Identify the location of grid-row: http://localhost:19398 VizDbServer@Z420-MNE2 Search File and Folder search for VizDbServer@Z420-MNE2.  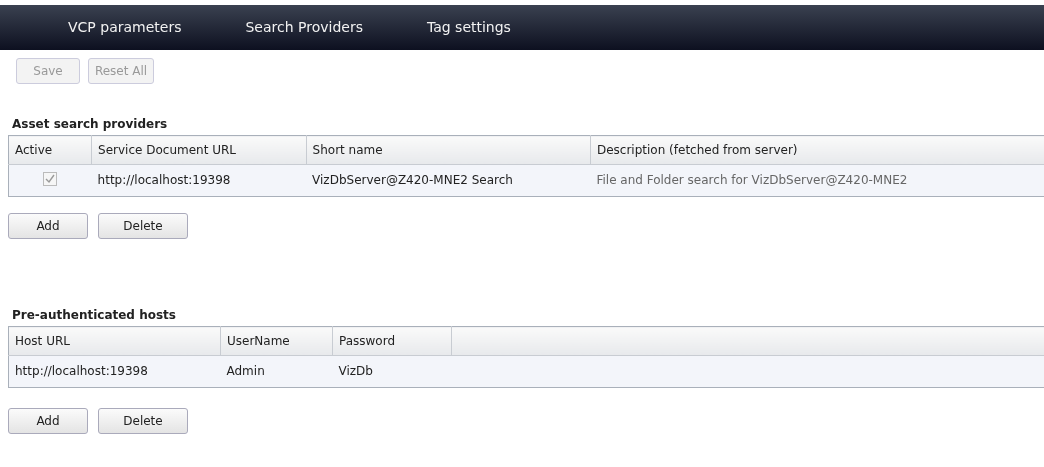
(526, 180).